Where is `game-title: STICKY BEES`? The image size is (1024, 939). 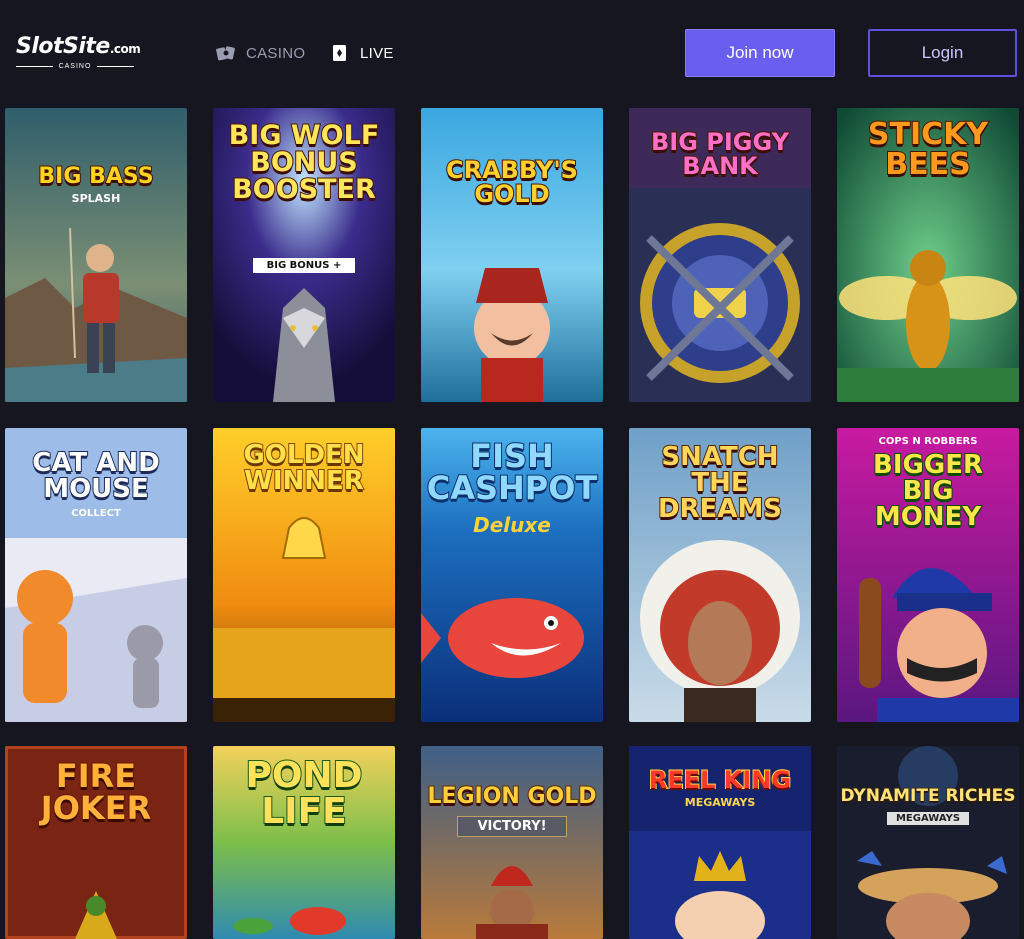 game-title: STICKY BEES is located at coordinates (928, 149).